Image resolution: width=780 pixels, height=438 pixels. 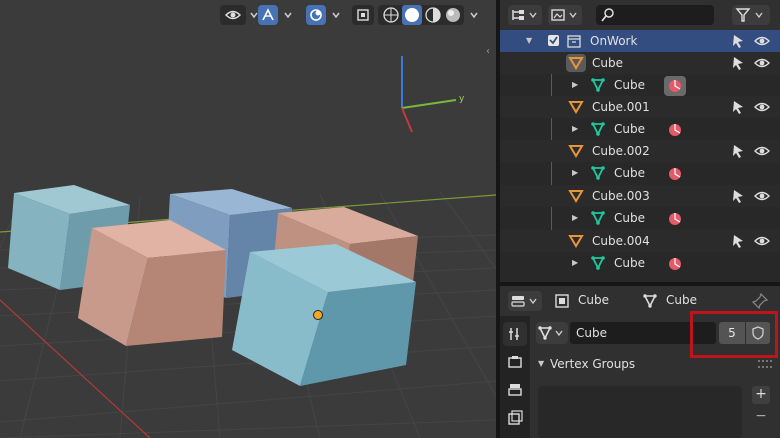 I want to click on viewport-header, so click(x=248, y=15).